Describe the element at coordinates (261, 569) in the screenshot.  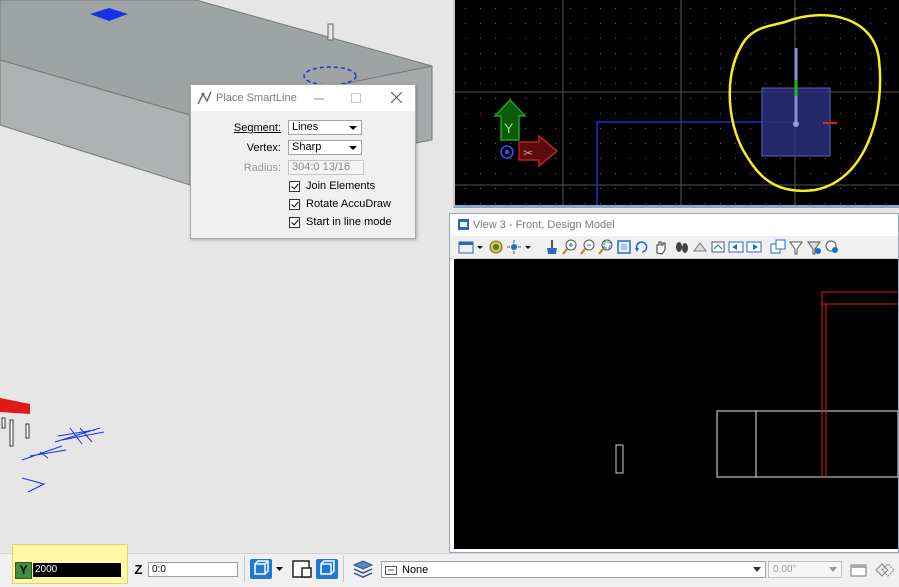
I see `view-rotation-icon` at that location.